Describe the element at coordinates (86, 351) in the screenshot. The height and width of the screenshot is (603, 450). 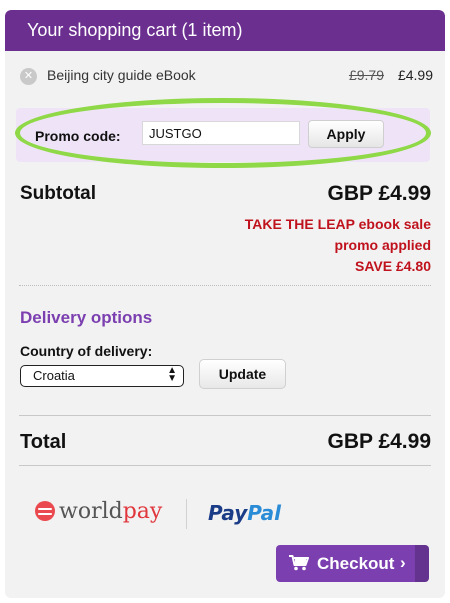
I see `country-of-delivery-label: Country of delivery:` at that location.